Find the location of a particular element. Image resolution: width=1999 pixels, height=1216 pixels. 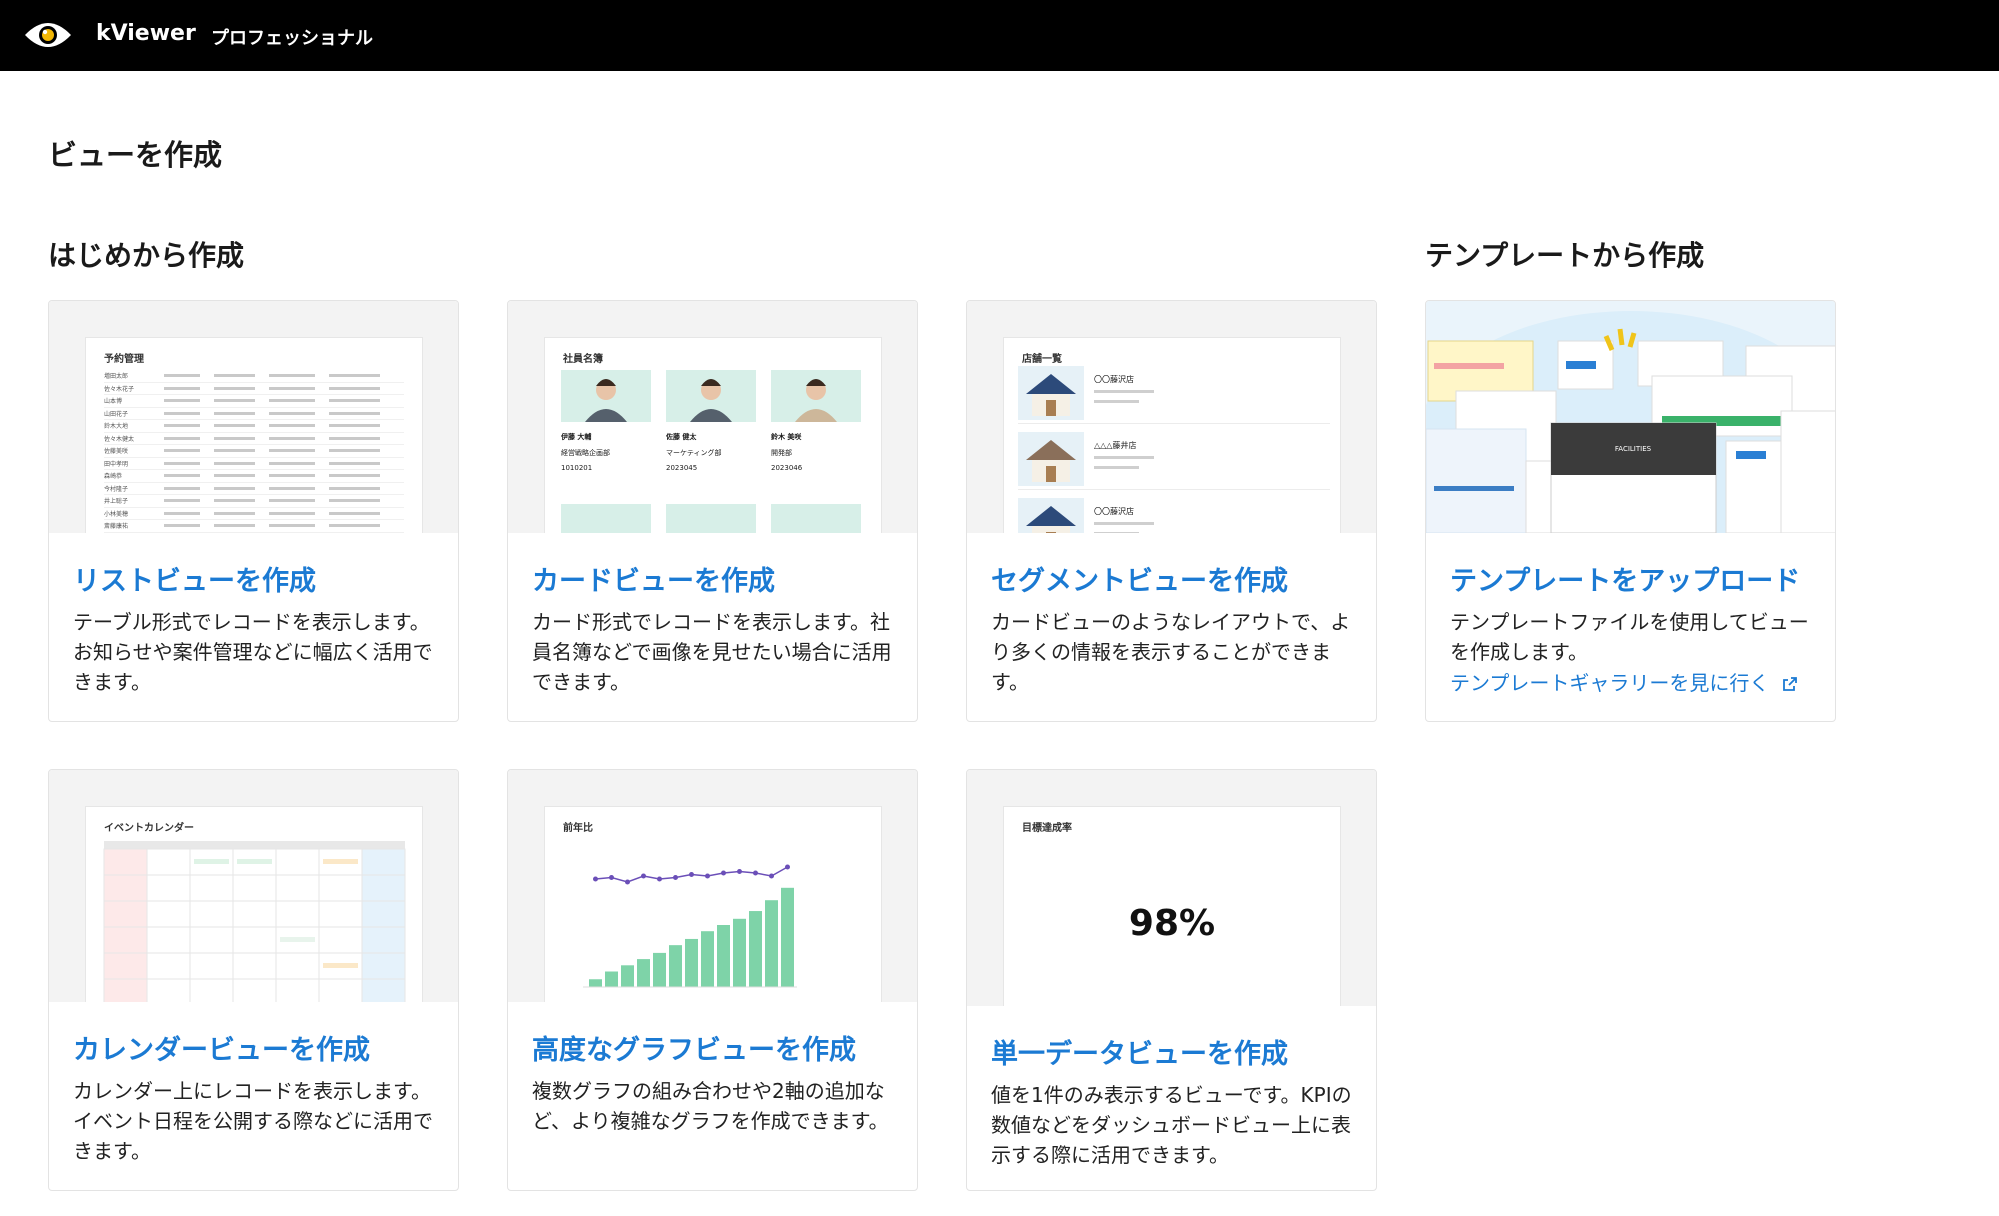

list-view-description: テーブル形式でレコードを表示します。お知らせや案件管理などに幅広く活用できます。 is located at coordinates (253, 652).